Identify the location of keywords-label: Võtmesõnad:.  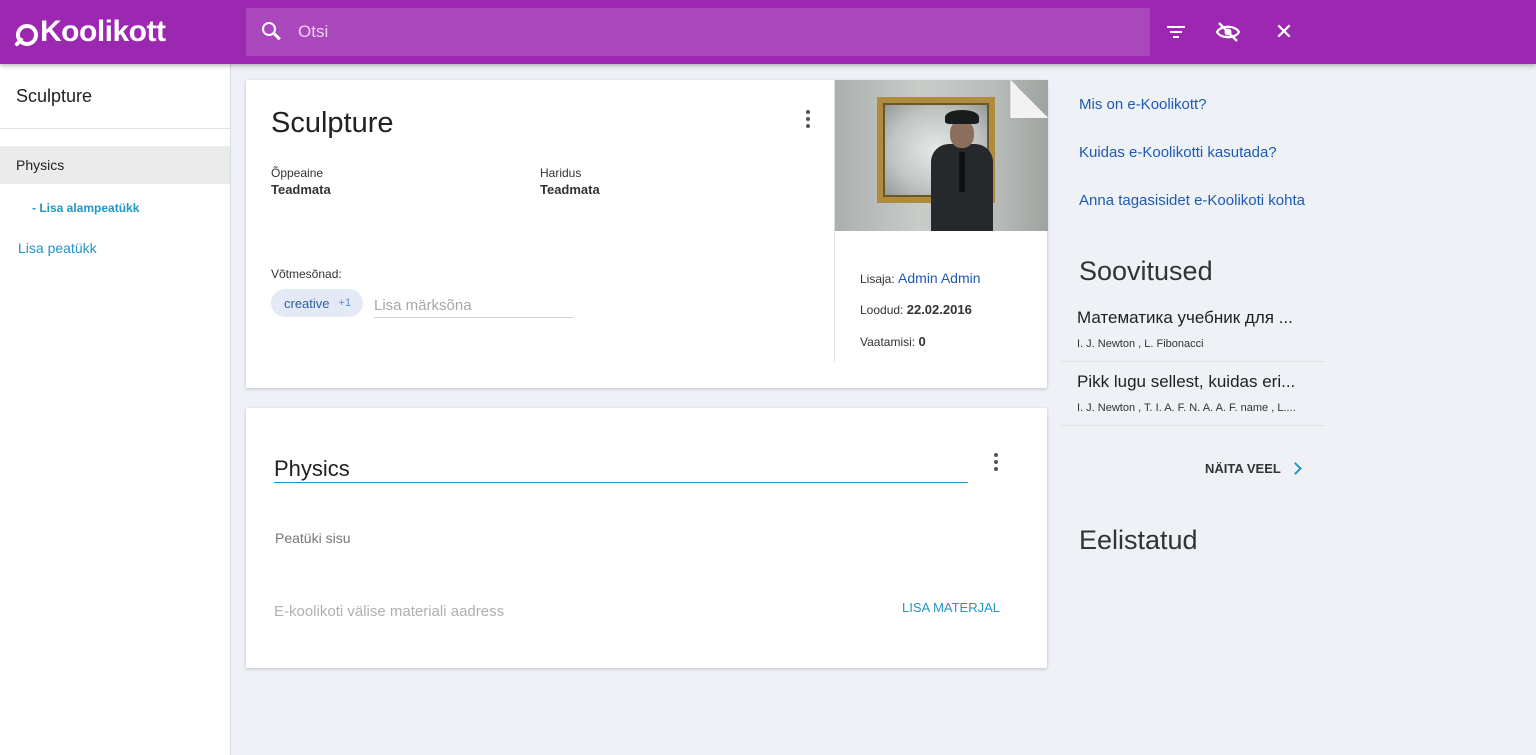
(306, 274).